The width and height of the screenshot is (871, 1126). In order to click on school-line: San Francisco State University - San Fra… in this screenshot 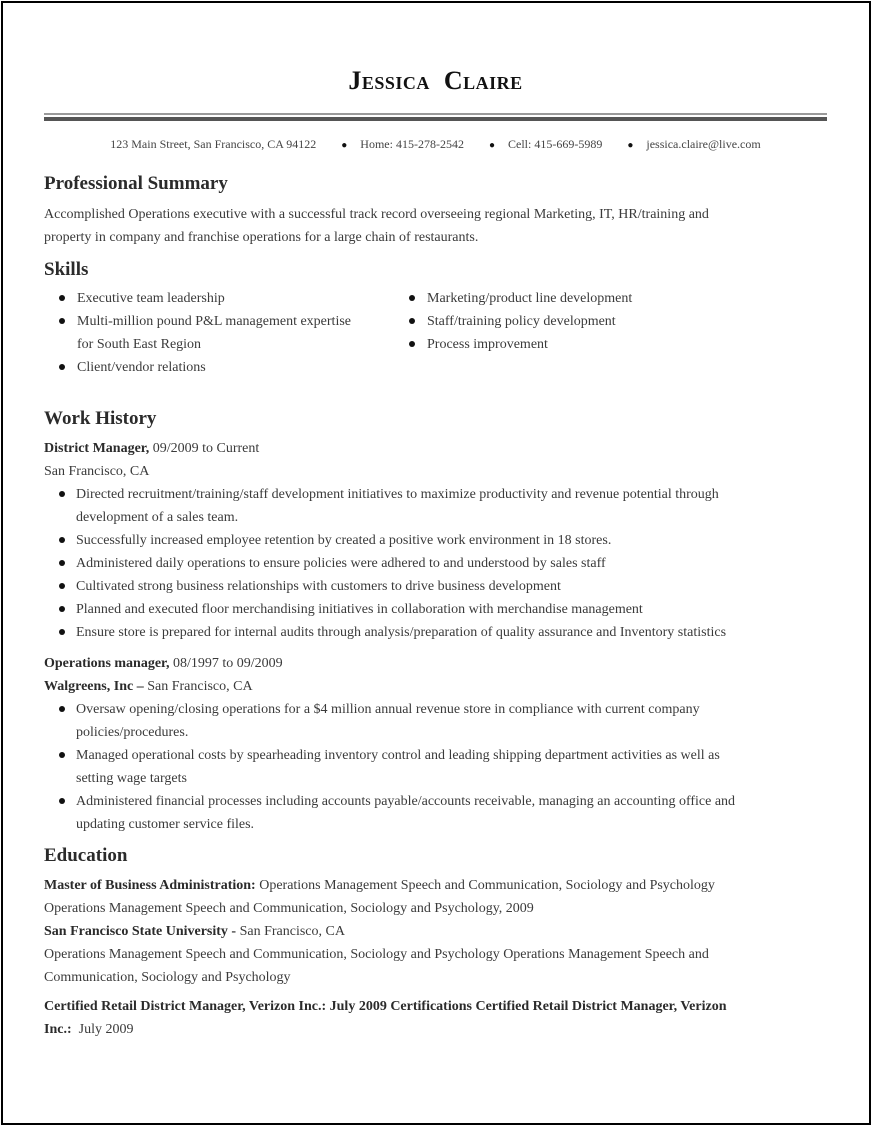, I will do `click(394, 931)`.